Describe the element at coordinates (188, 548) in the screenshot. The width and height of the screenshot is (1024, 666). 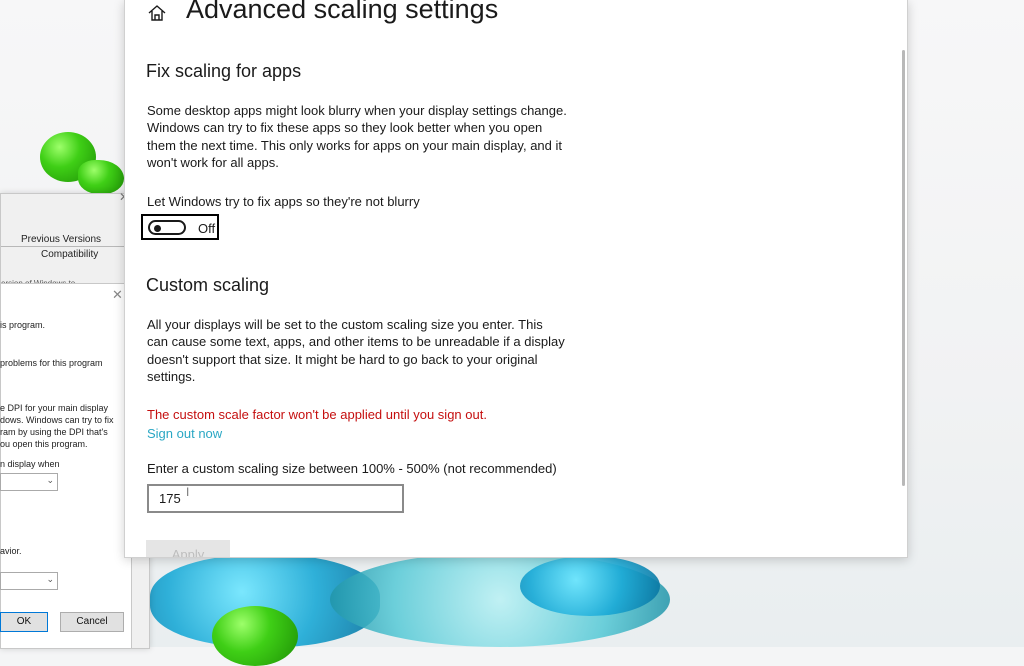
I see `apply-button: Apply` at that location.